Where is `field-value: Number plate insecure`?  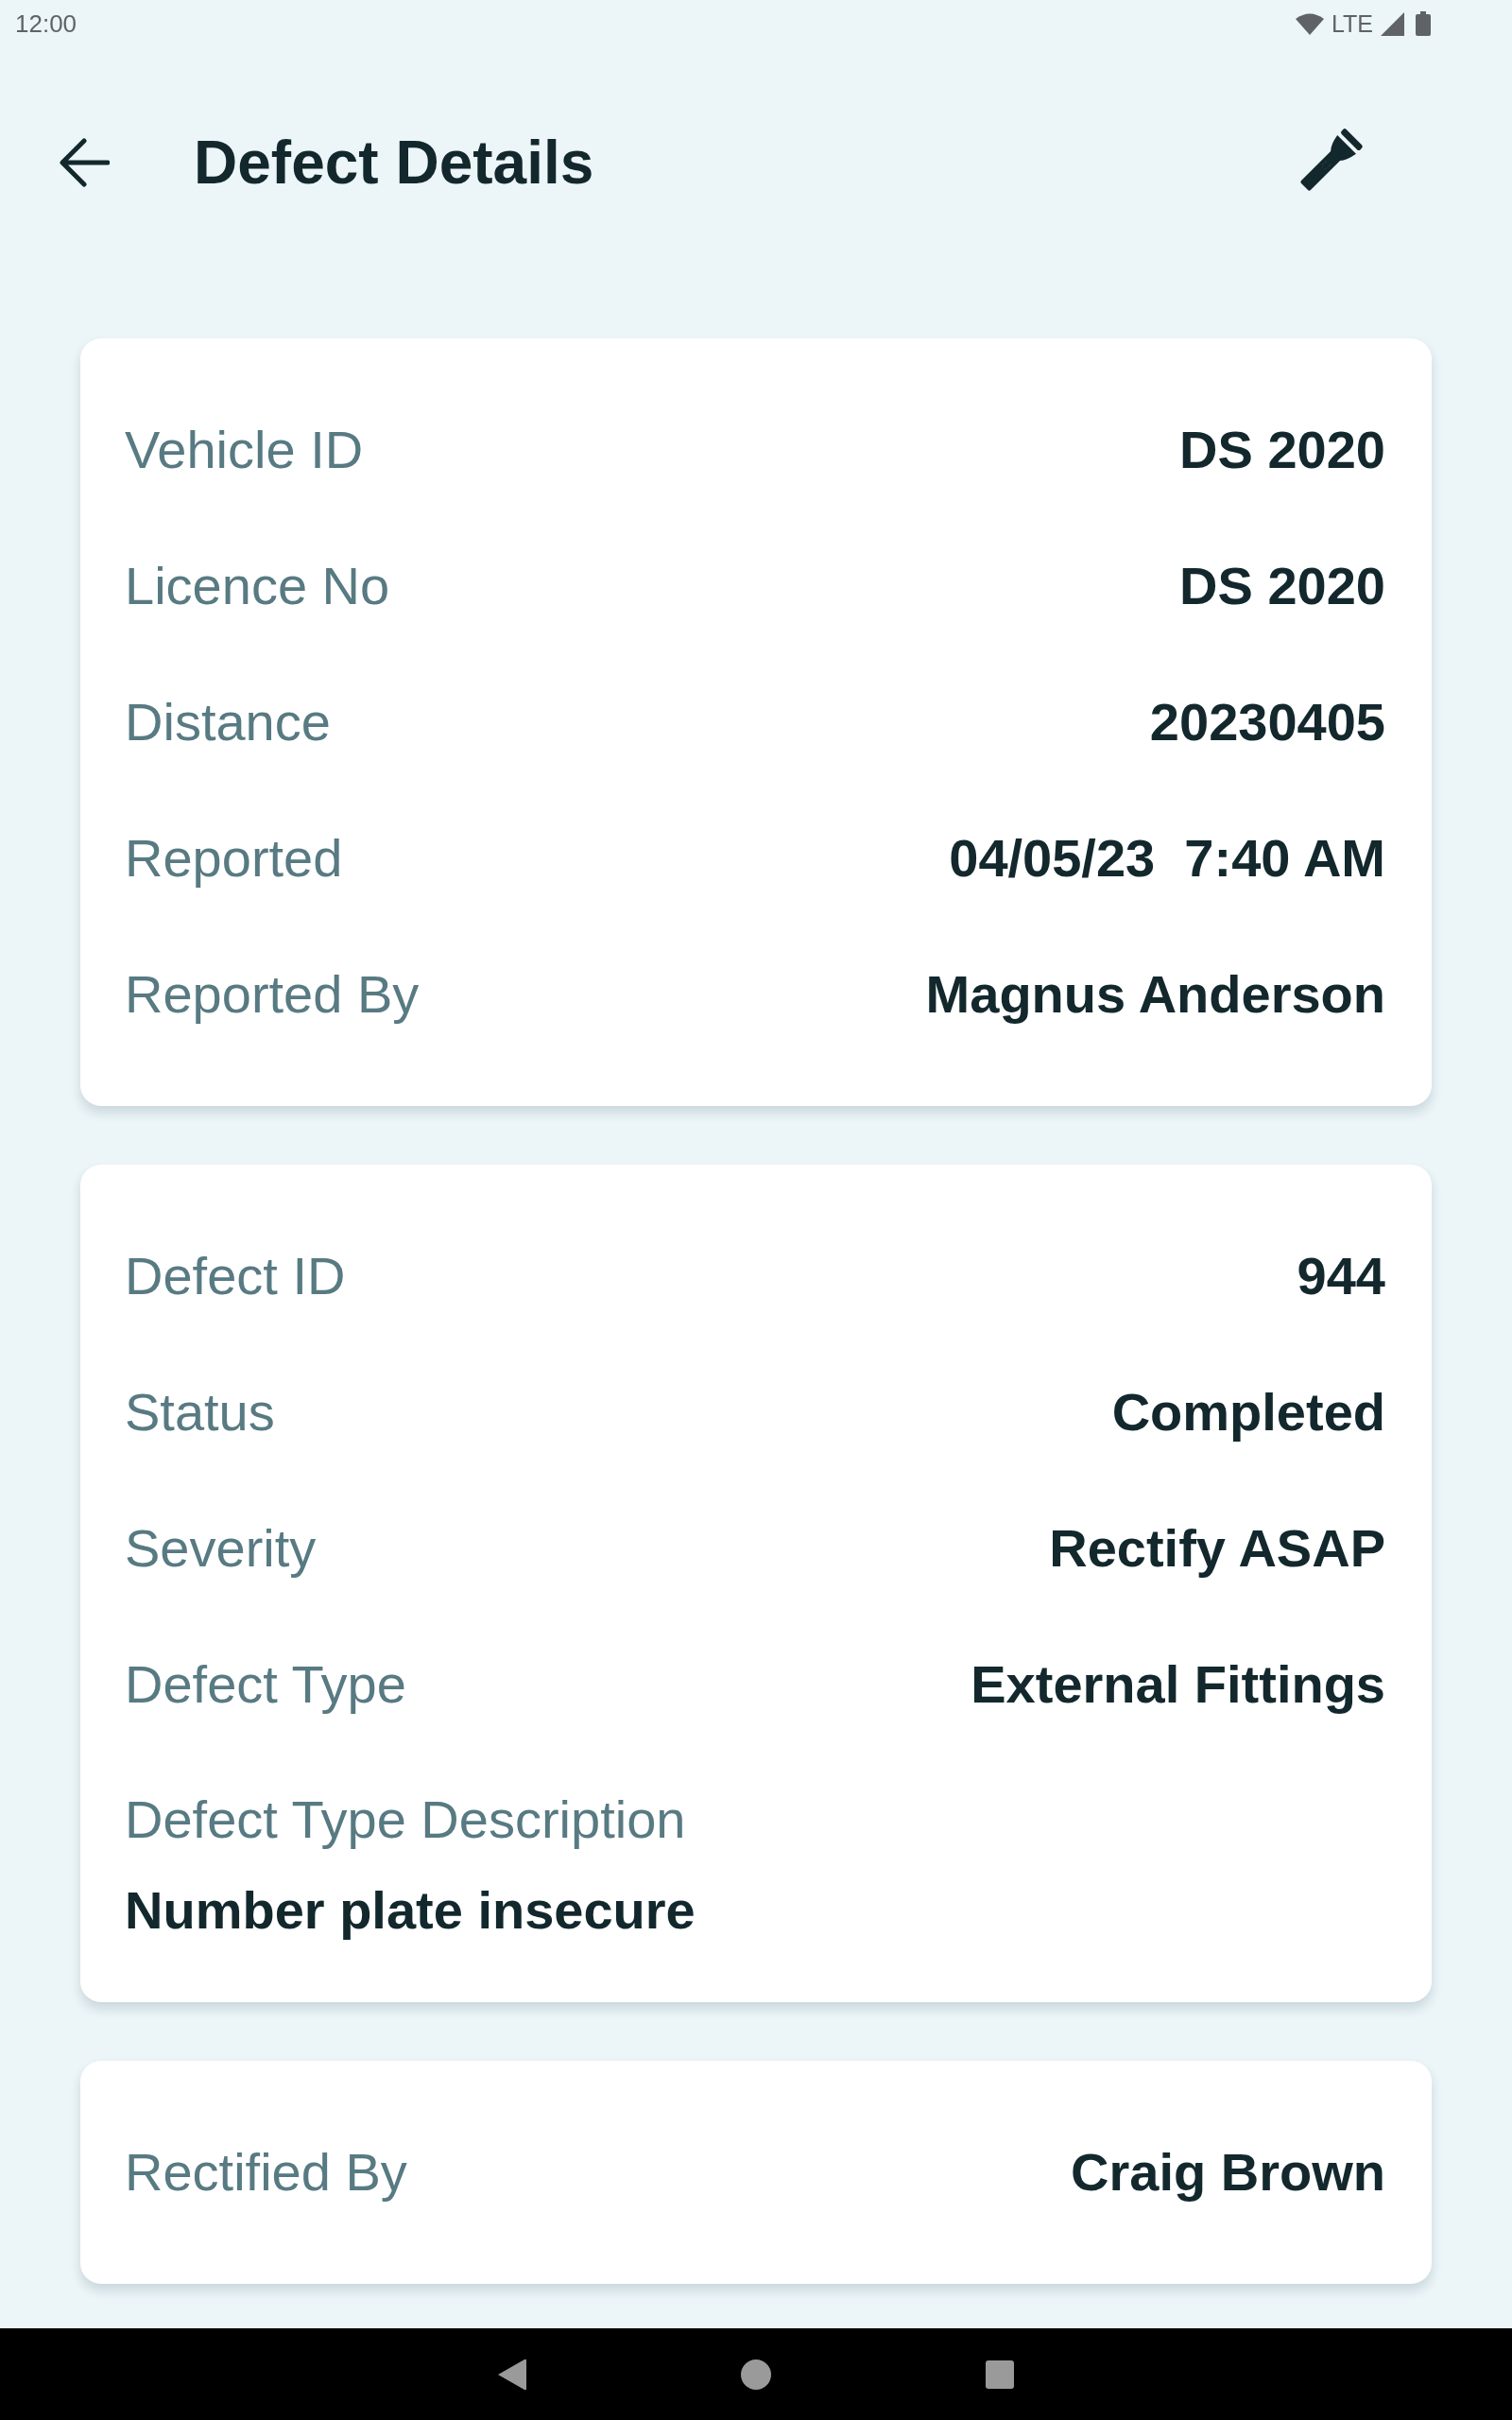
field-value: Number plate insecure is located at coordinates (410, 1910).